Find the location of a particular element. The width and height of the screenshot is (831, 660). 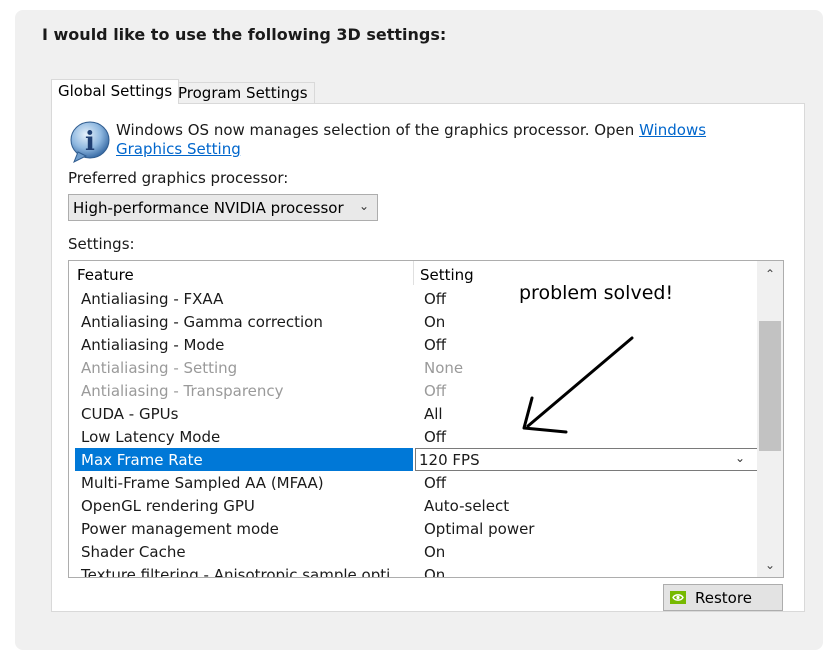

setting-value: 120 FPS is located at coordinates (449, 460).